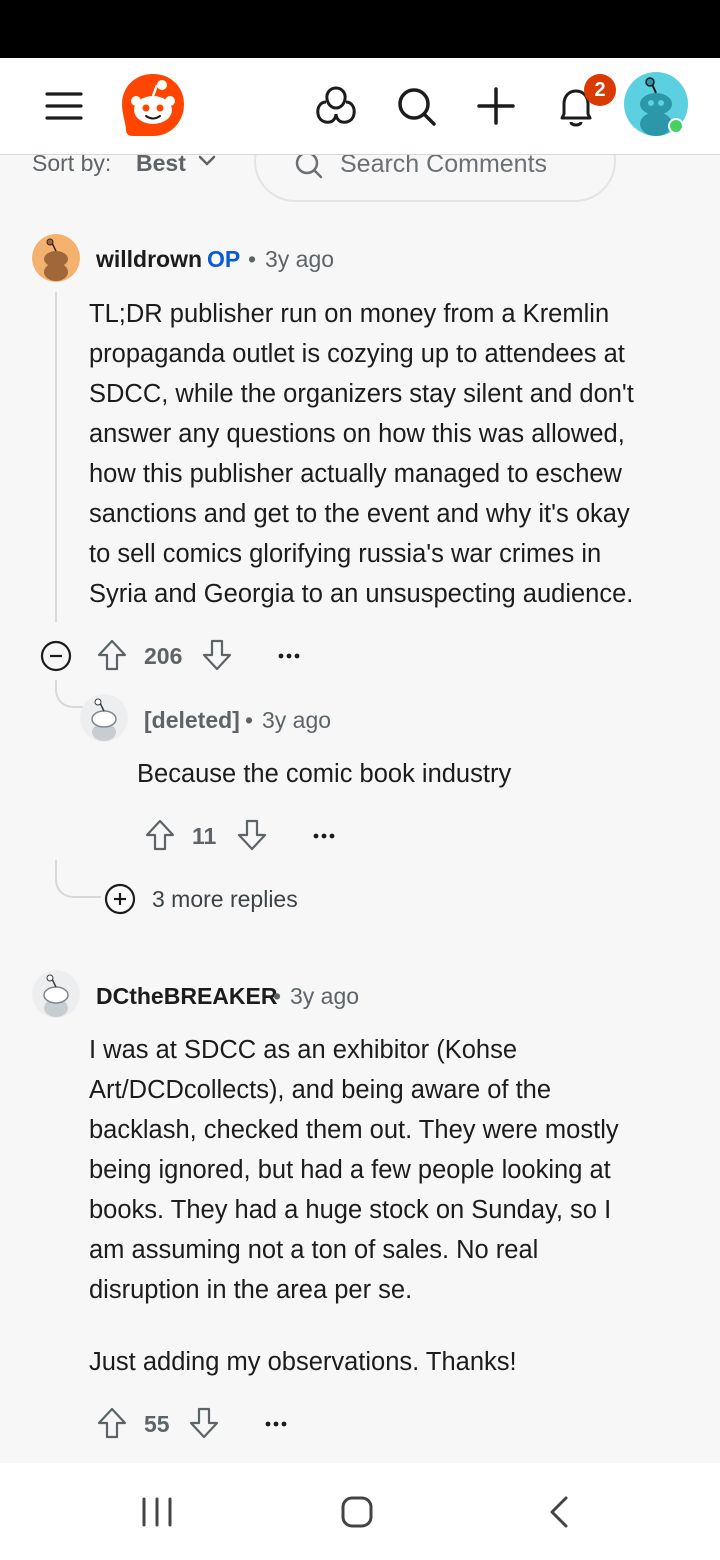  What do you see at coordinates (559, 1512) in the screenshot?
I see `back-icon` at bounding box center [559, 1512].